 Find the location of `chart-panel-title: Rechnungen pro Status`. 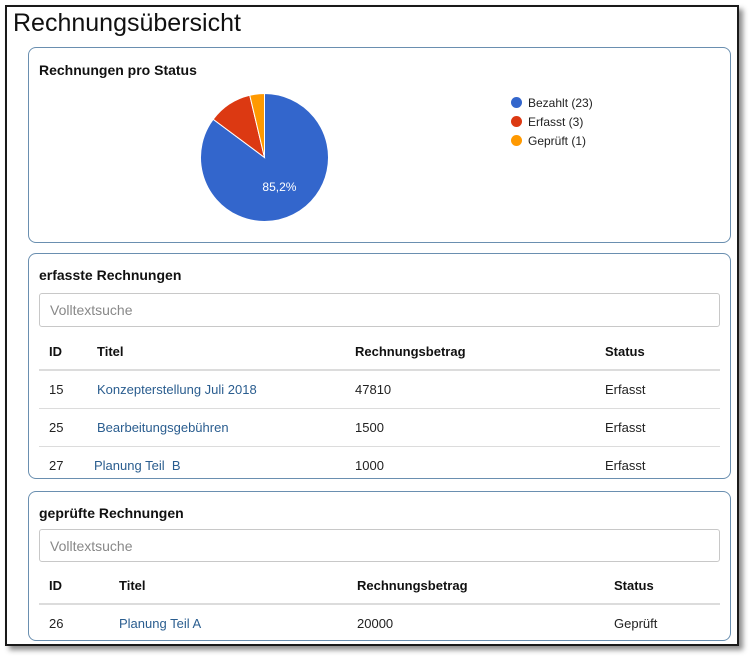

chart-panel-title: Rechnungen pro Status is located at coordinates (118, 70).